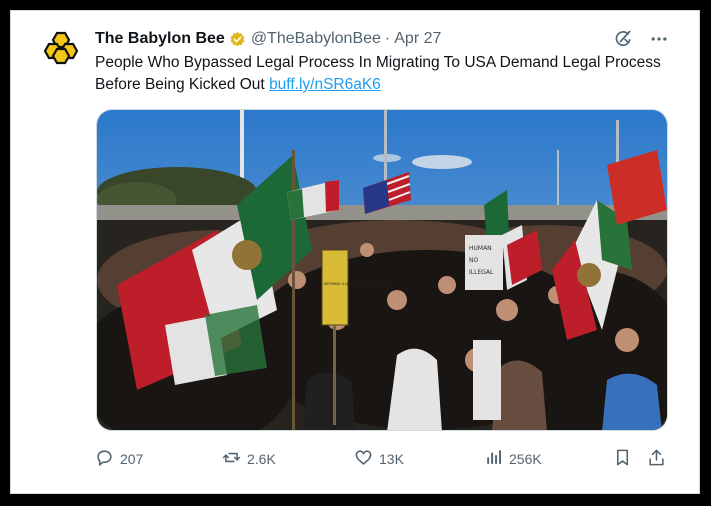 This screenshot has height=506, width=711. I want to click on views-count: 256K, so click(525, 459).